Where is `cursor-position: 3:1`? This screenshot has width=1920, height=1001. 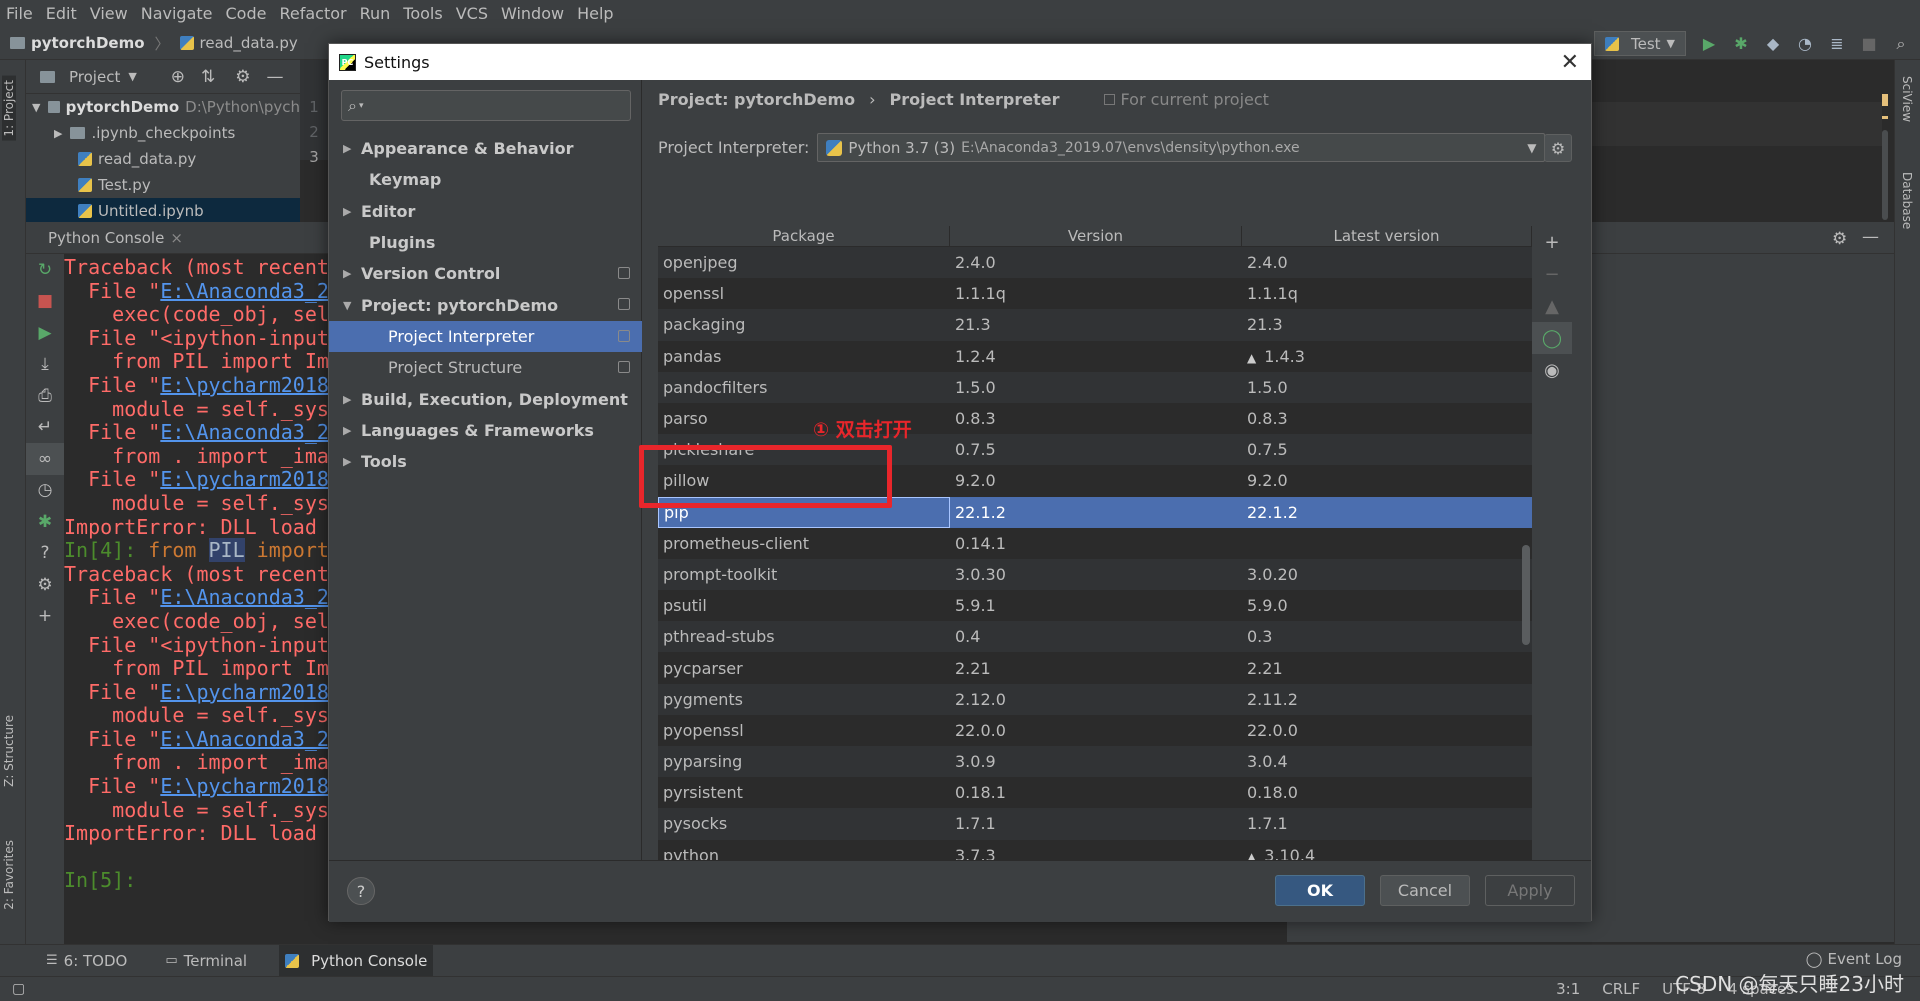 cursor-position: 3:1 is located at coordinates (1568, 989).